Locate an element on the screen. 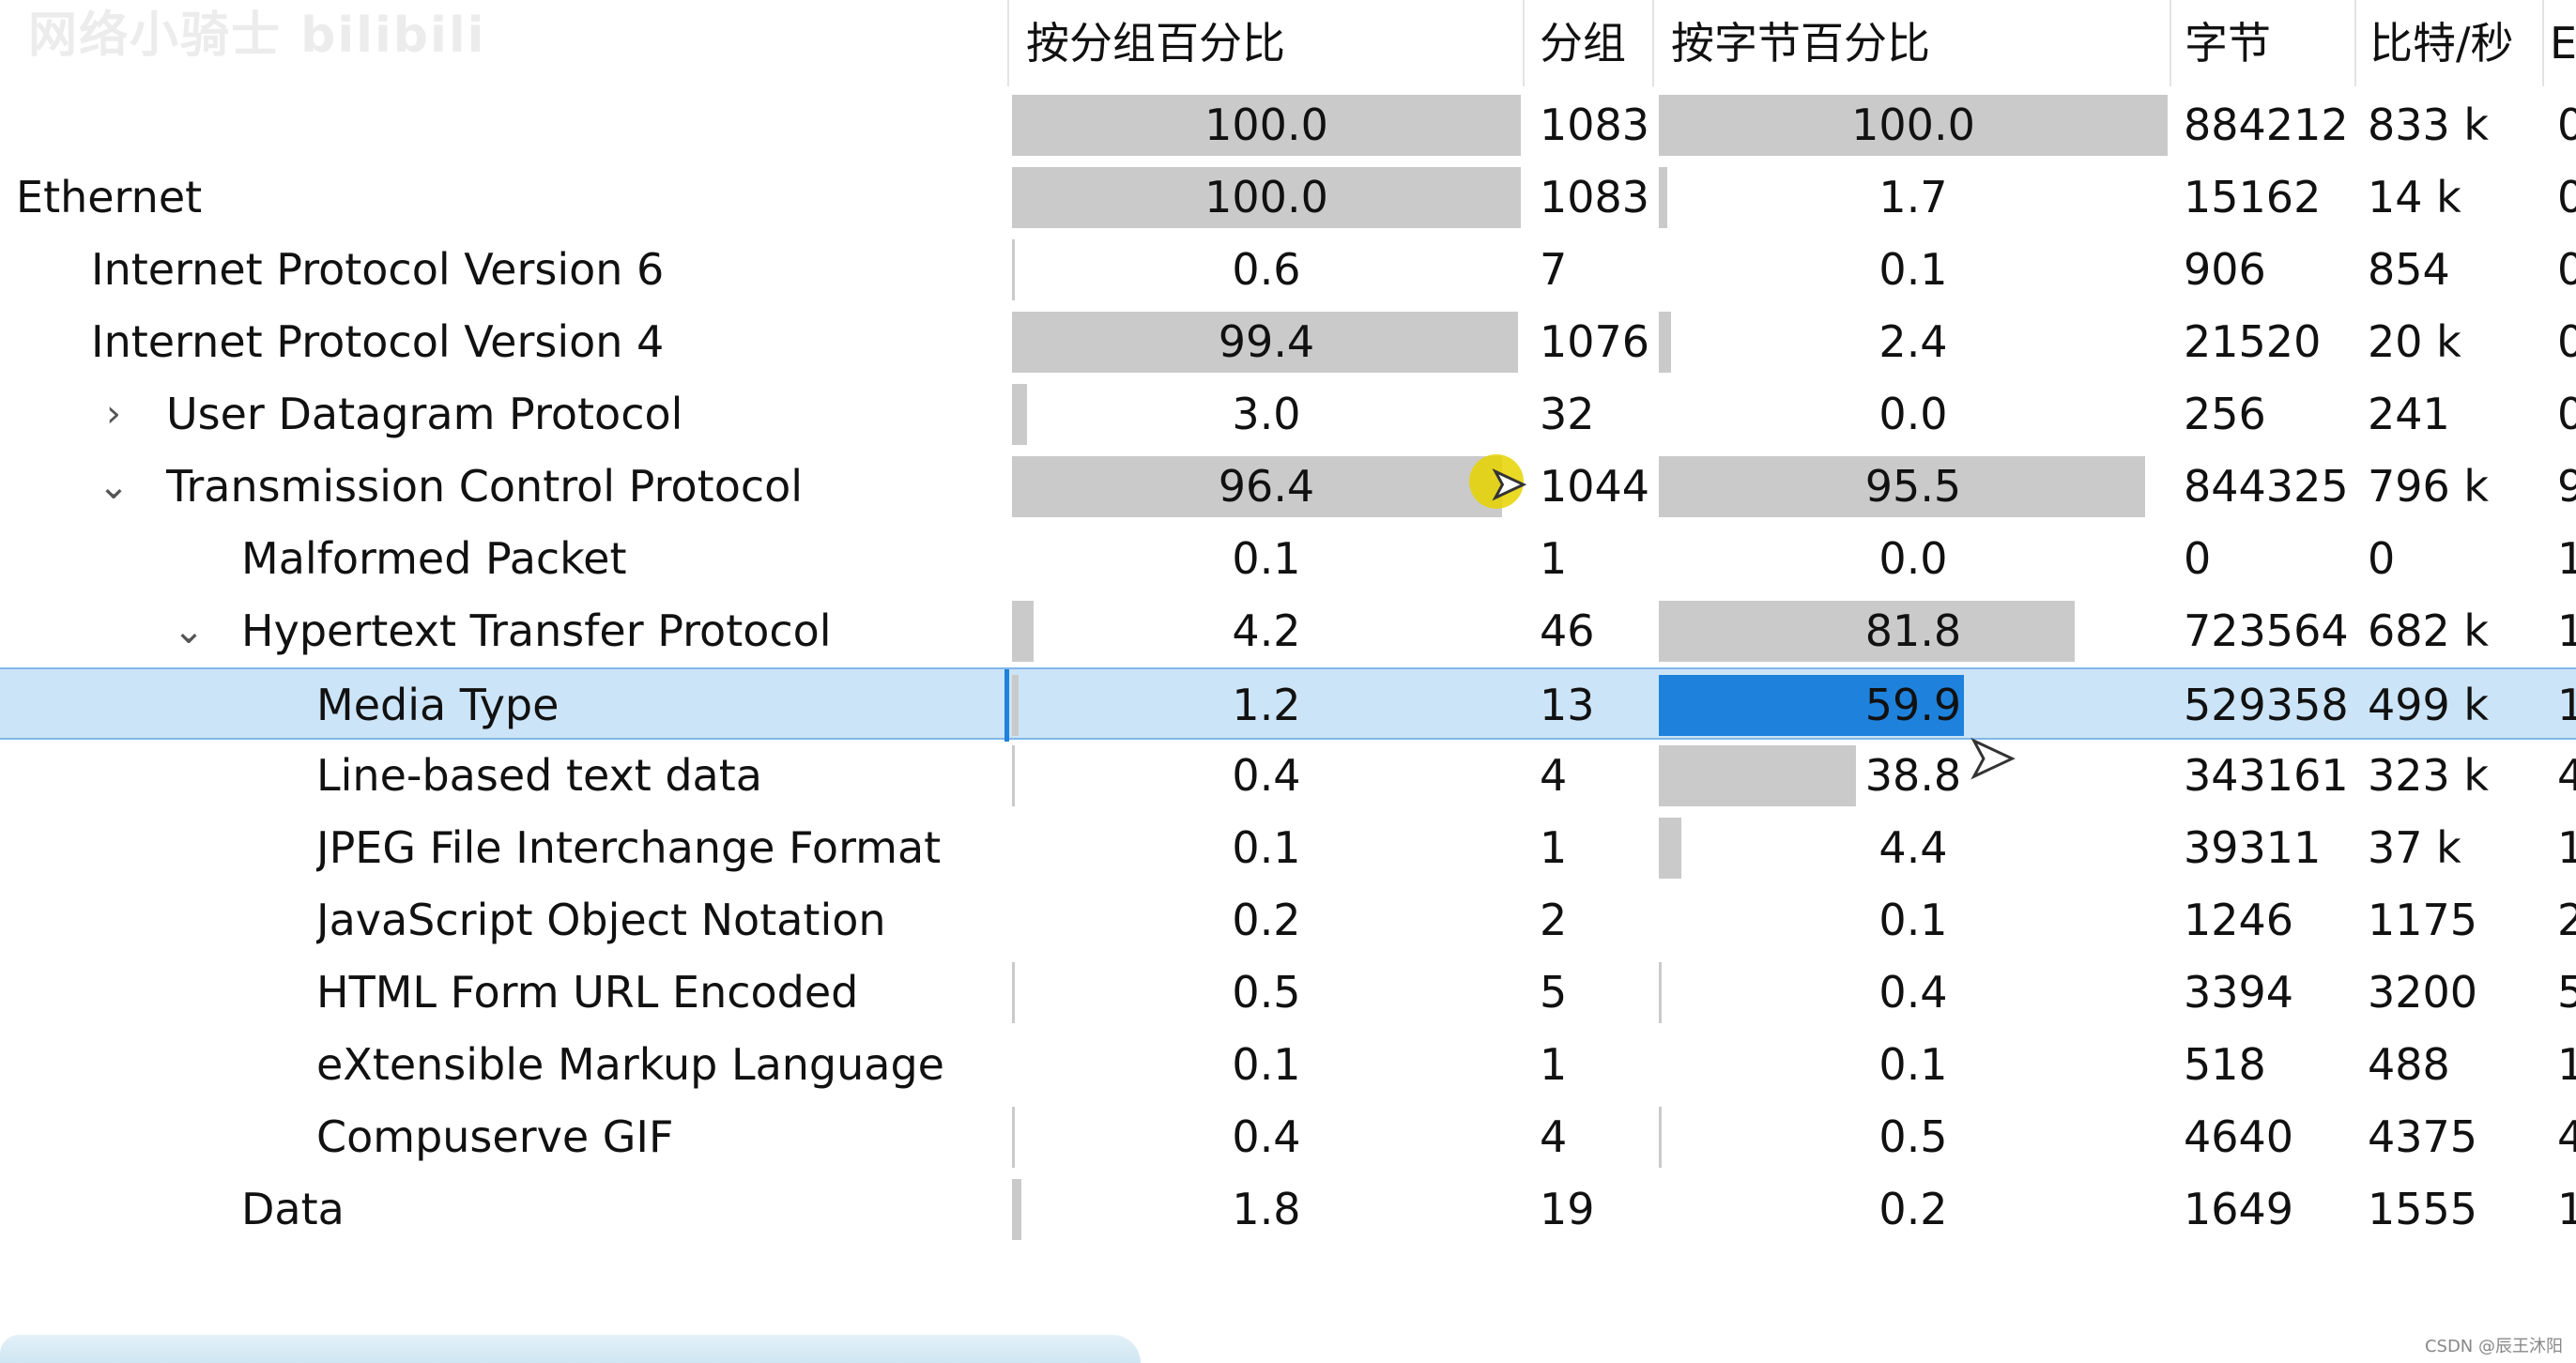 This screenshot has width=2576, height=1363. table-row: Line-based text data 0.4 4 38.8 343161 323 k 4 is located at coordinates (1288, 776).